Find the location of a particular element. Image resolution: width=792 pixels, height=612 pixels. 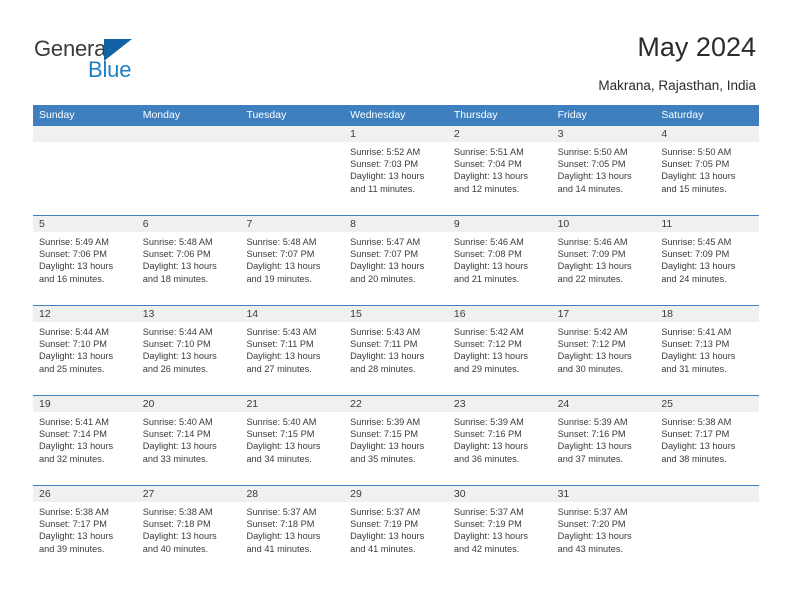

day-number: 2 is located at coordinates (500, 134).